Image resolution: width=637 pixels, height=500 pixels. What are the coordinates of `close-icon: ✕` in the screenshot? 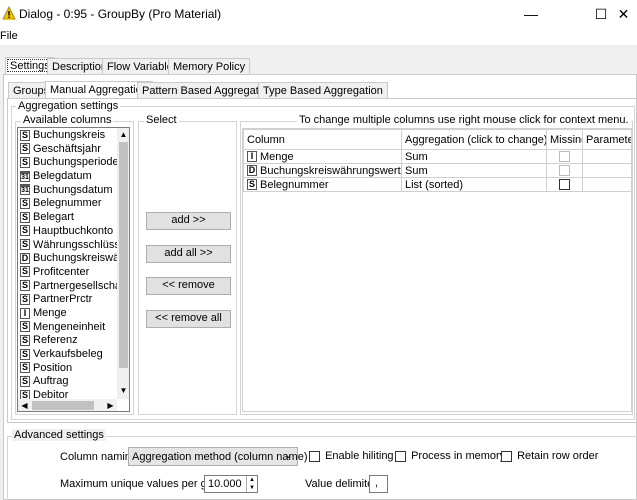 It's located at (623, 14).